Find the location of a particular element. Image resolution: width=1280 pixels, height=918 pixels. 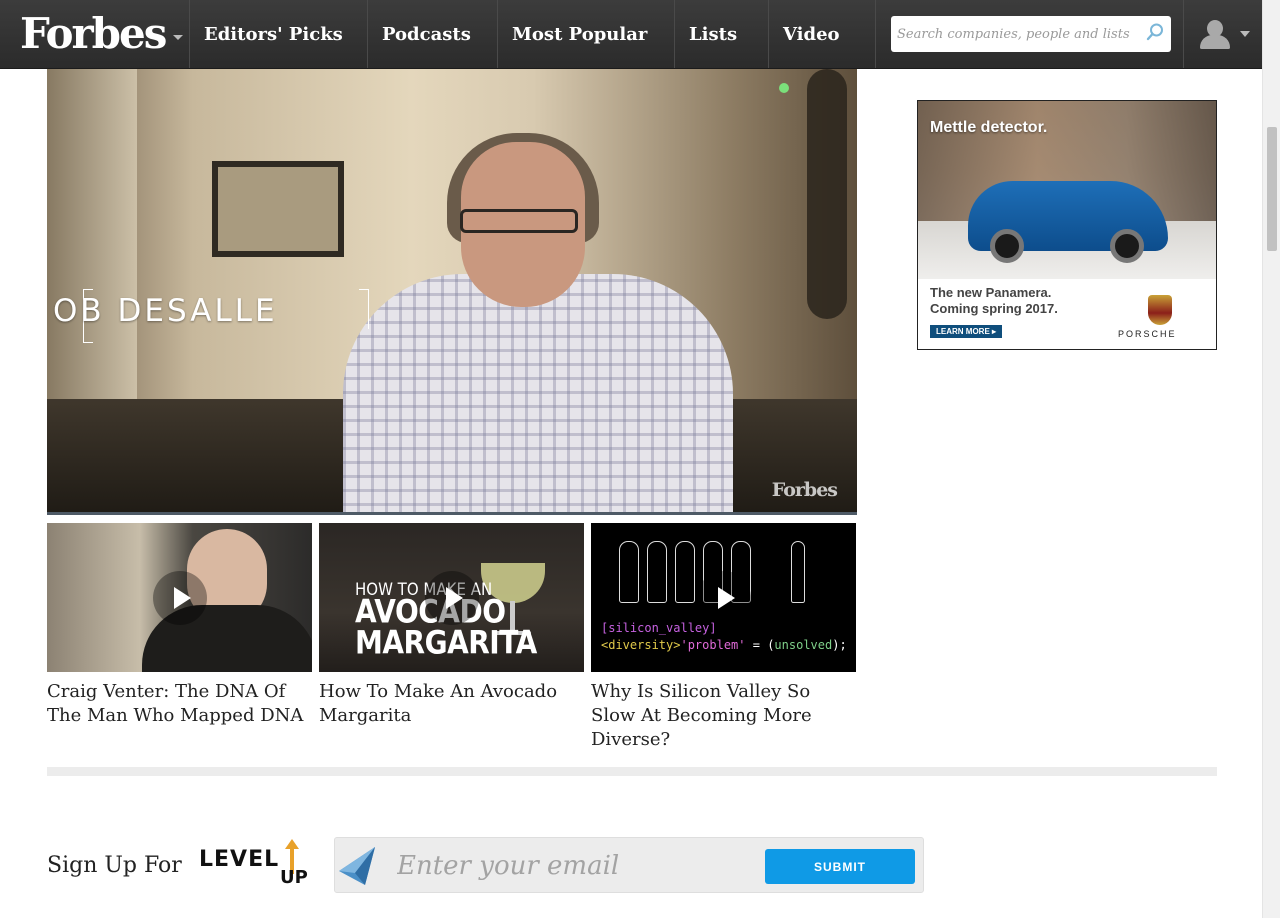

search-box is located at coordinates (1031, 34).